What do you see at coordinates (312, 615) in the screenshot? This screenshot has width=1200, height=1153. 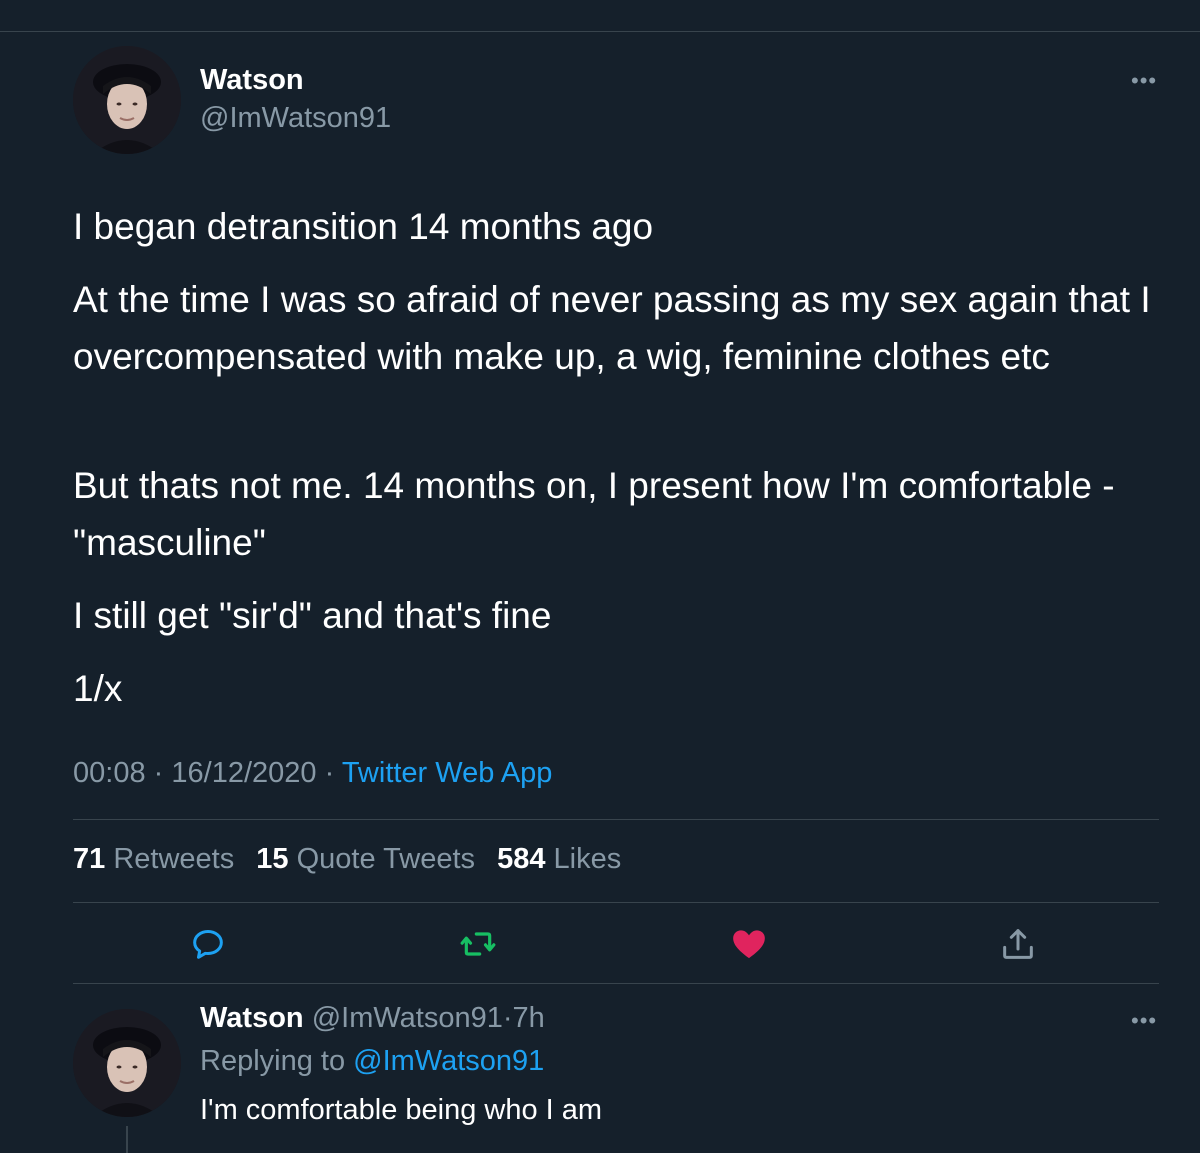 I see `tweet-paragraph: I still get "sir'd" and that's fine` at bounding box center [312, 615].